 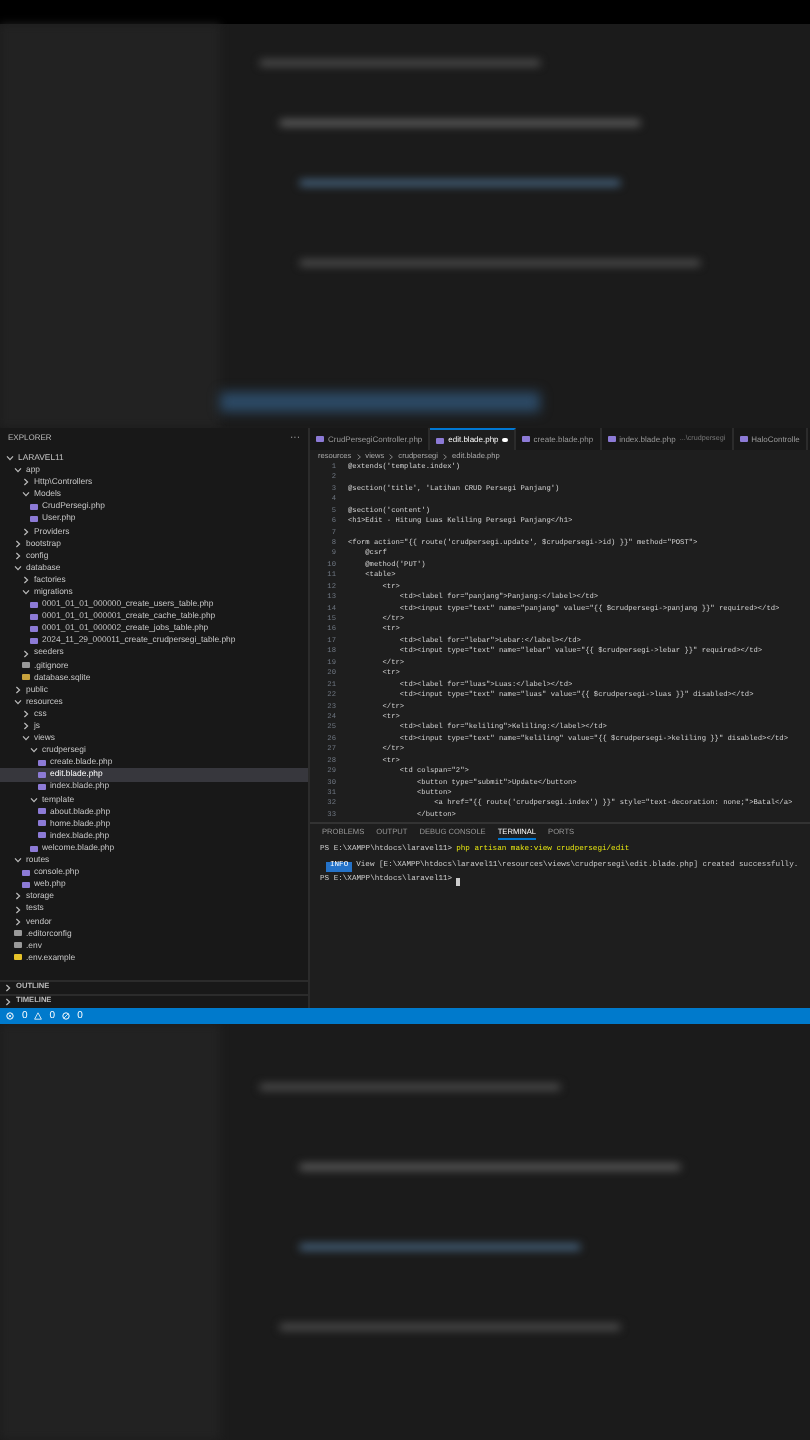 What do you see at coordinates (10, 1016) in the screenshot?
I see `error-icon` at bounding box center [10, 1016].